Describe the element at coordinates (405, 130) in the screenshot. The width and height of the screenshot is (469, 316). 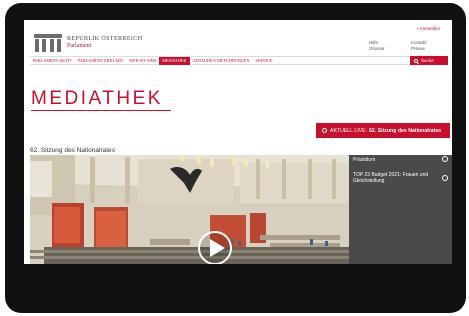
I see `live-session-title: 62. Sitzung des Nationalrates` at that location.